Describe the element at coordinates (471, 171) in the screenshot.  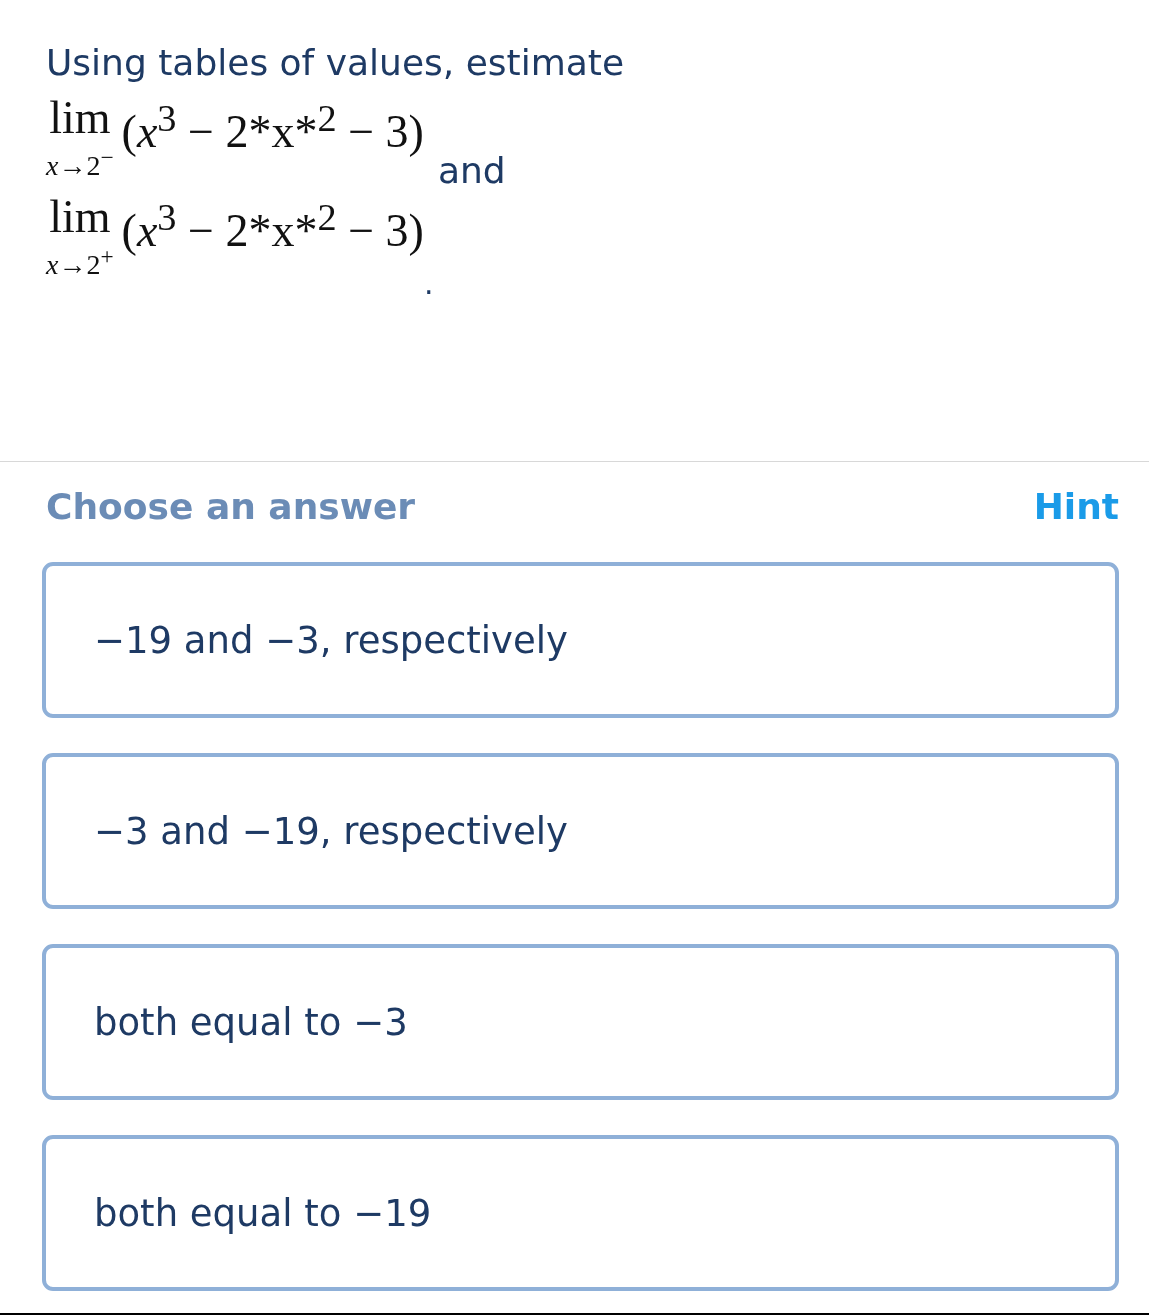
I see `connector-text: and` at that location.